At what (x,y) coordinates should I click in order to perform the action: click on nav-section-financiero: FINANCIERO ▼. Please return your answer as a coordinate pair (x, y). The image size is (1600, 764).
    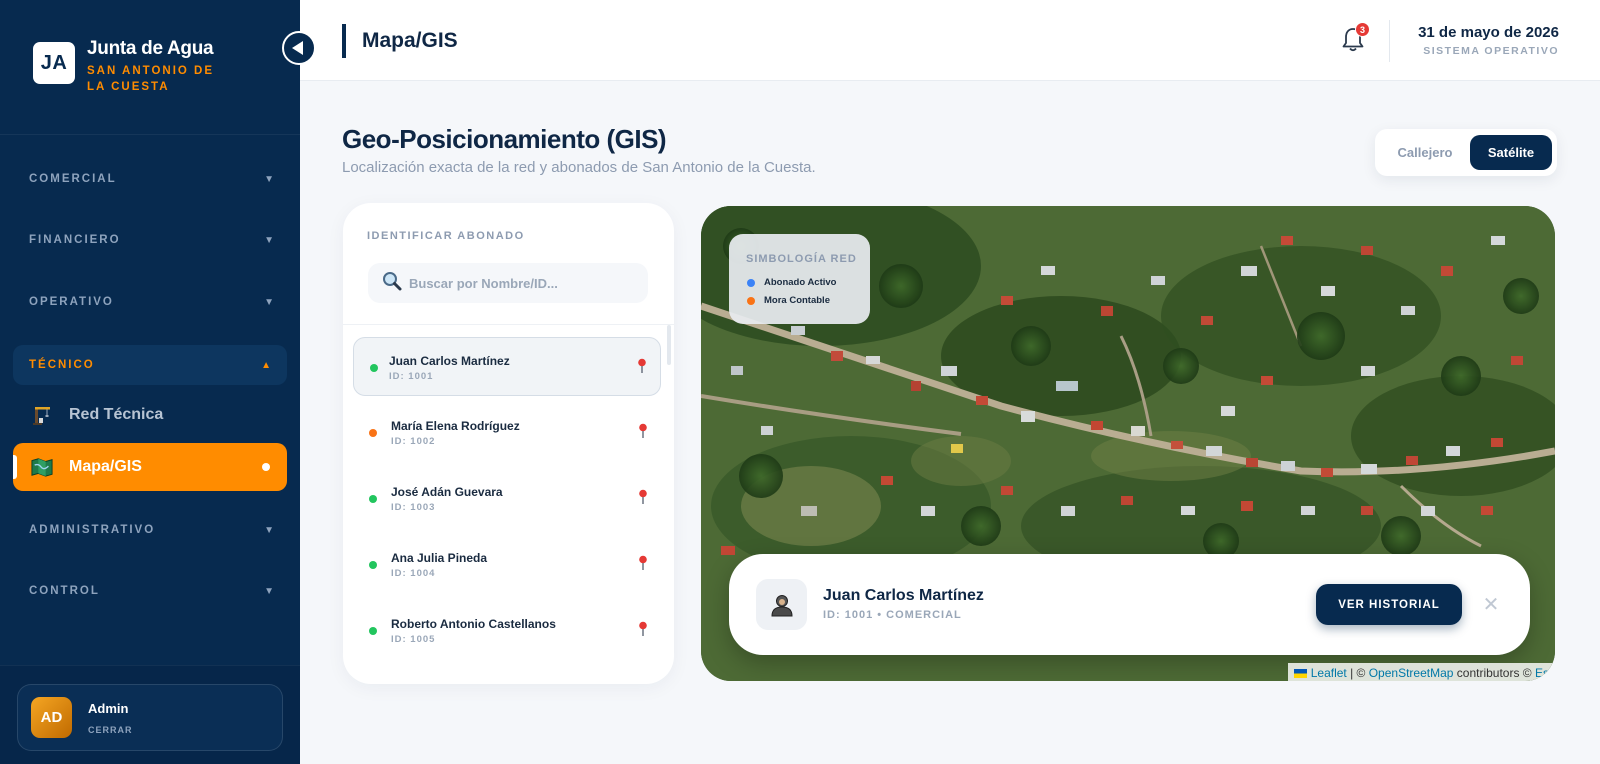
    Looking at the image, I should click on (151, 240).